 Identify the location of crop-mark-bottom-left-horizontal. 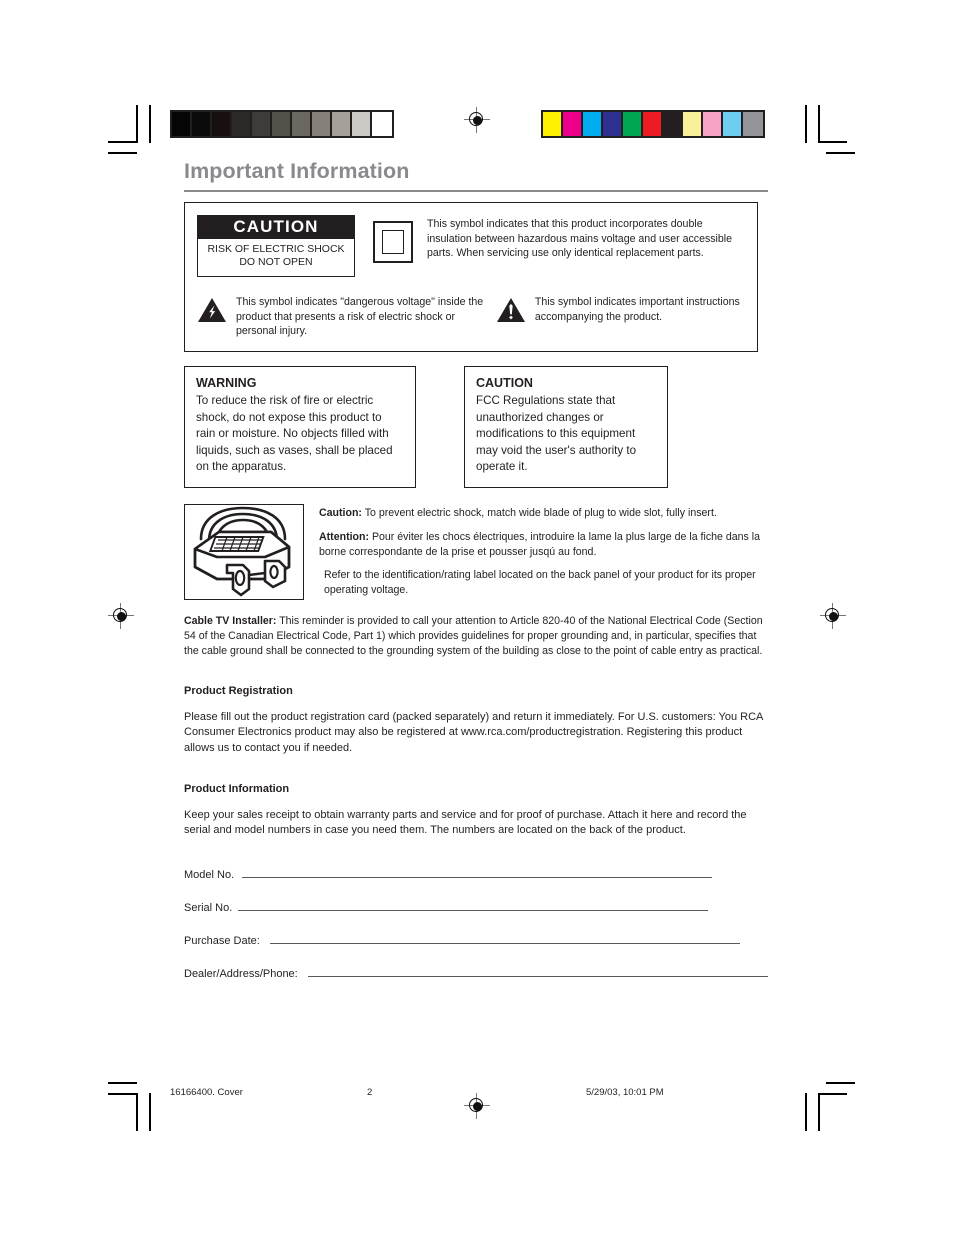
(122, 1094).